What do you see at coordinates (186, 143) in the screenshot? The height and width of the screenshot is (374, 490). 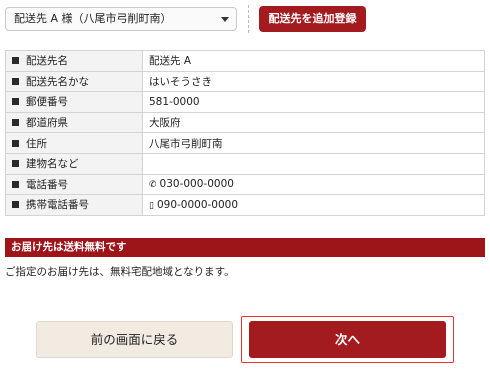 I see `row-value: 八尾市弓削町南` at bounding box center [186, 143].